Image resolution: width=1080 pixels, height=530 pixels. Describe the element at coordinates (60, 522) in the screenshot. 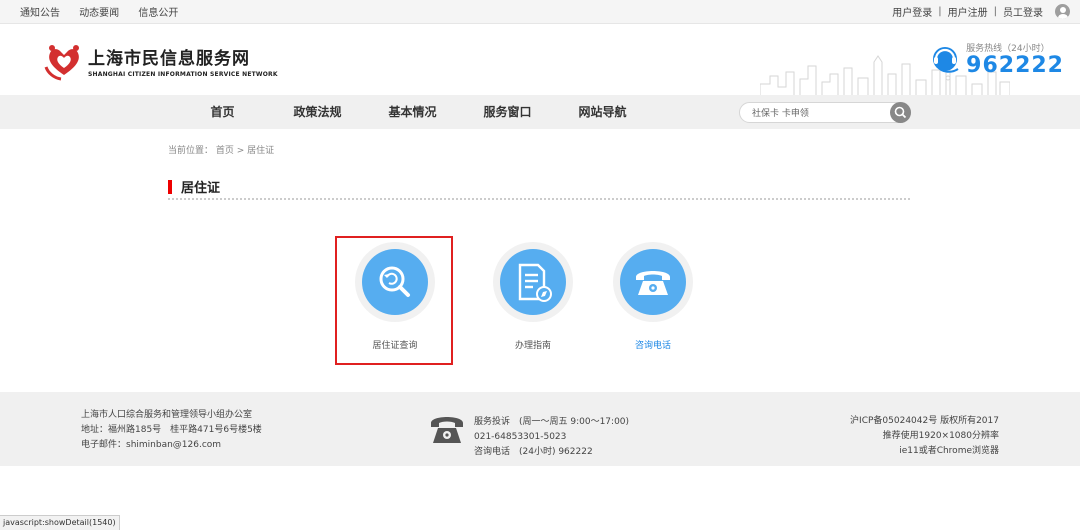

I see `browser-status-bar: javascript:showDetail(1540)` at that location.